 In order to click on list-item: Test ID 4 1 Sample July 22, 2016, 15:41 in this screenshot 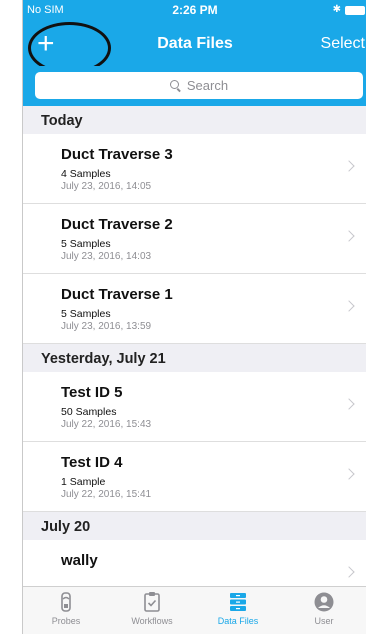, I will do `click(194, 477)`.